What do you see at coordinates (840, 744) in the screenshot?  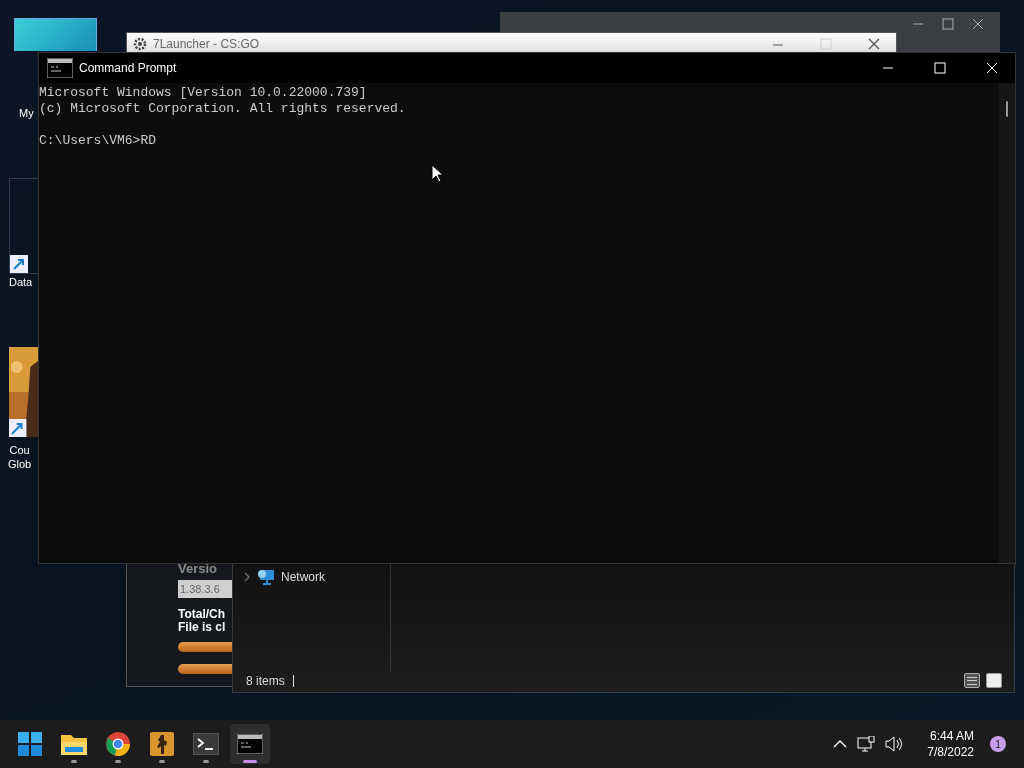 I see `chevron-up-icon` at bounding box center [840, 744].